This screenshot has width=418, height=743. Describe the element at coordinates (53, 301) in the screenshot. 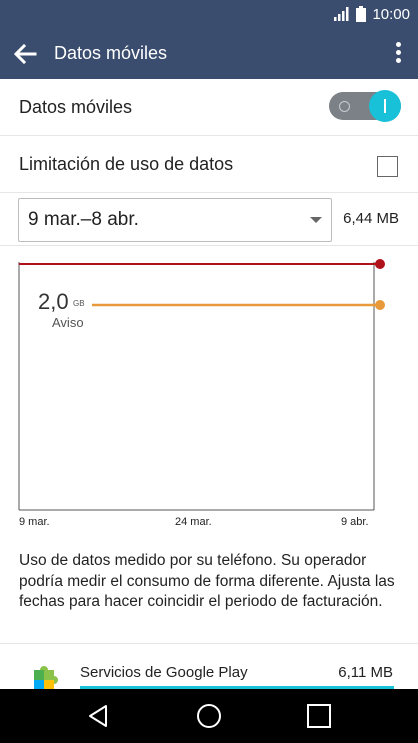

I see `warning-value: 2,0` at that location.